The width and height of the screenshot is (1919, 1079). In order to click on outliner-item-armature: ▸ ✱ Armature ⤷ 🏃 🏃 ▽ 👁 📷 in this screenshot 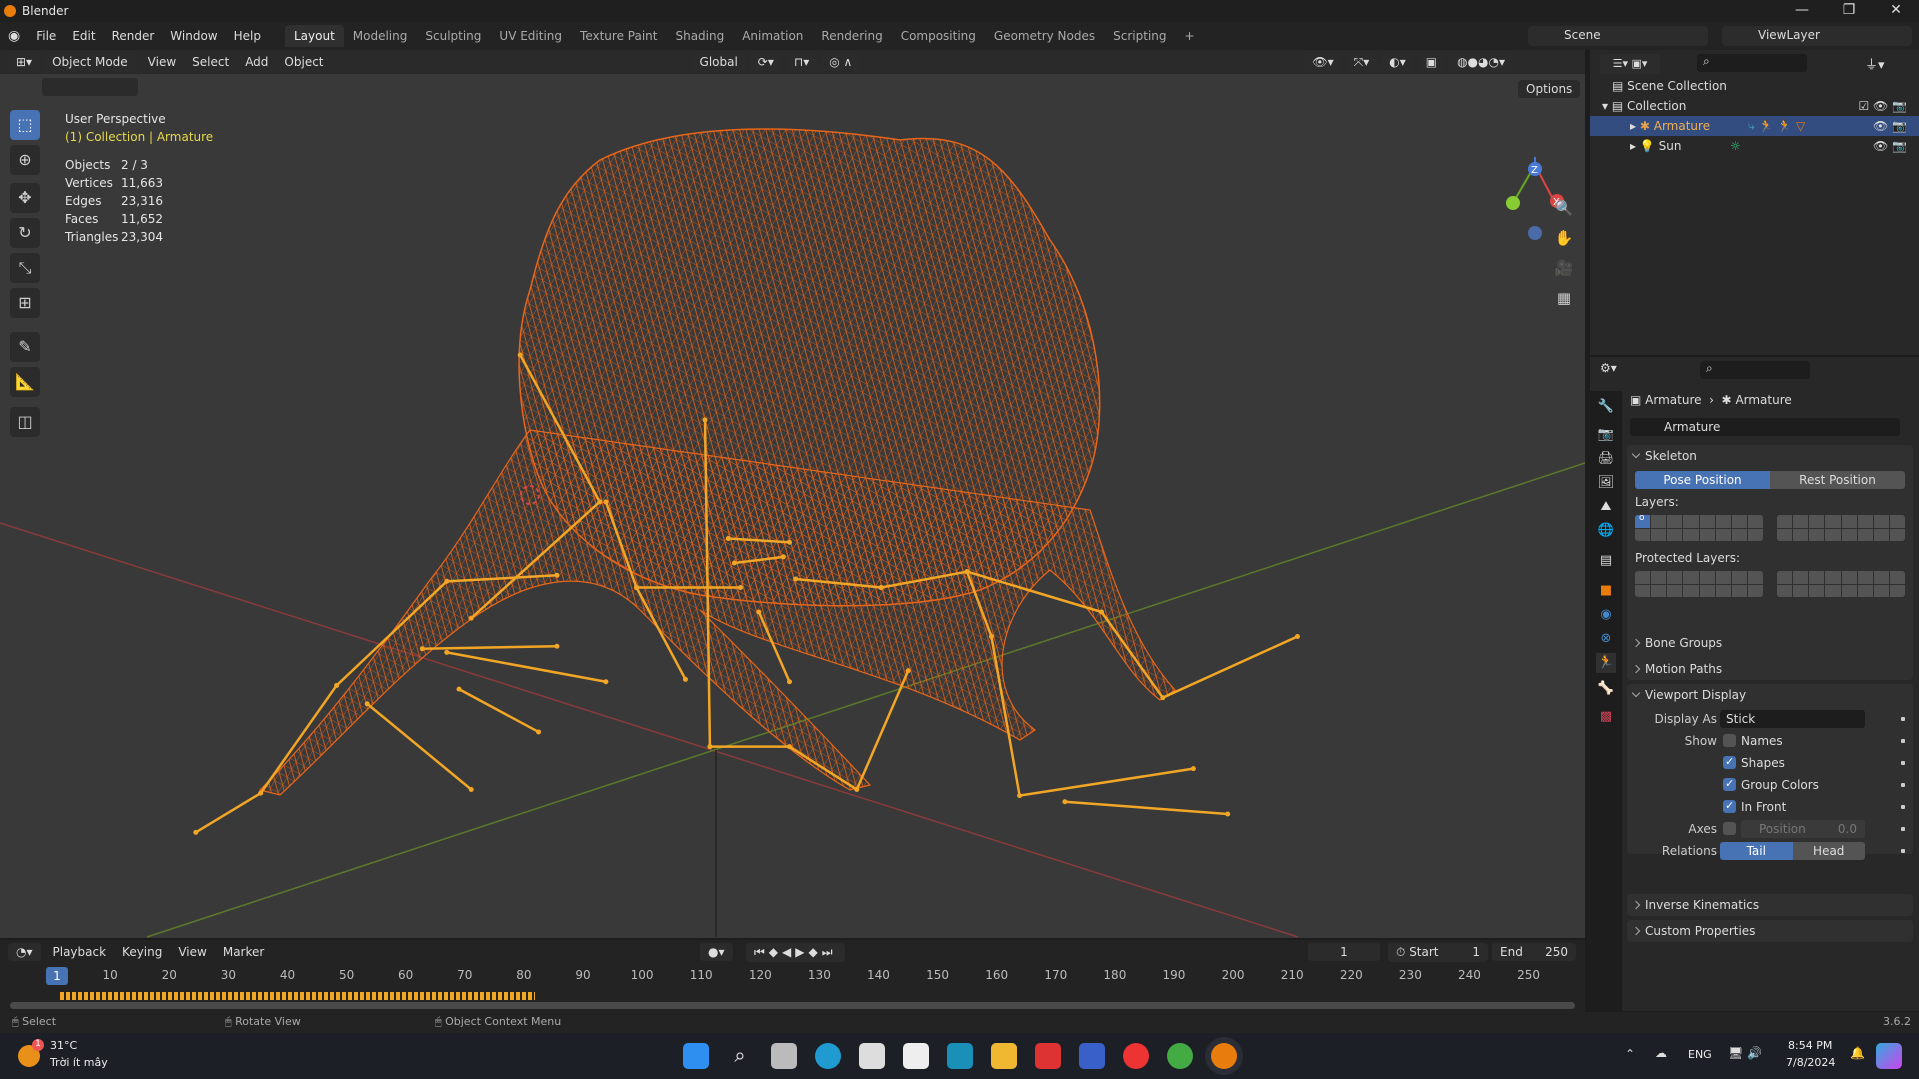, I will do `click(1754, 126)`.